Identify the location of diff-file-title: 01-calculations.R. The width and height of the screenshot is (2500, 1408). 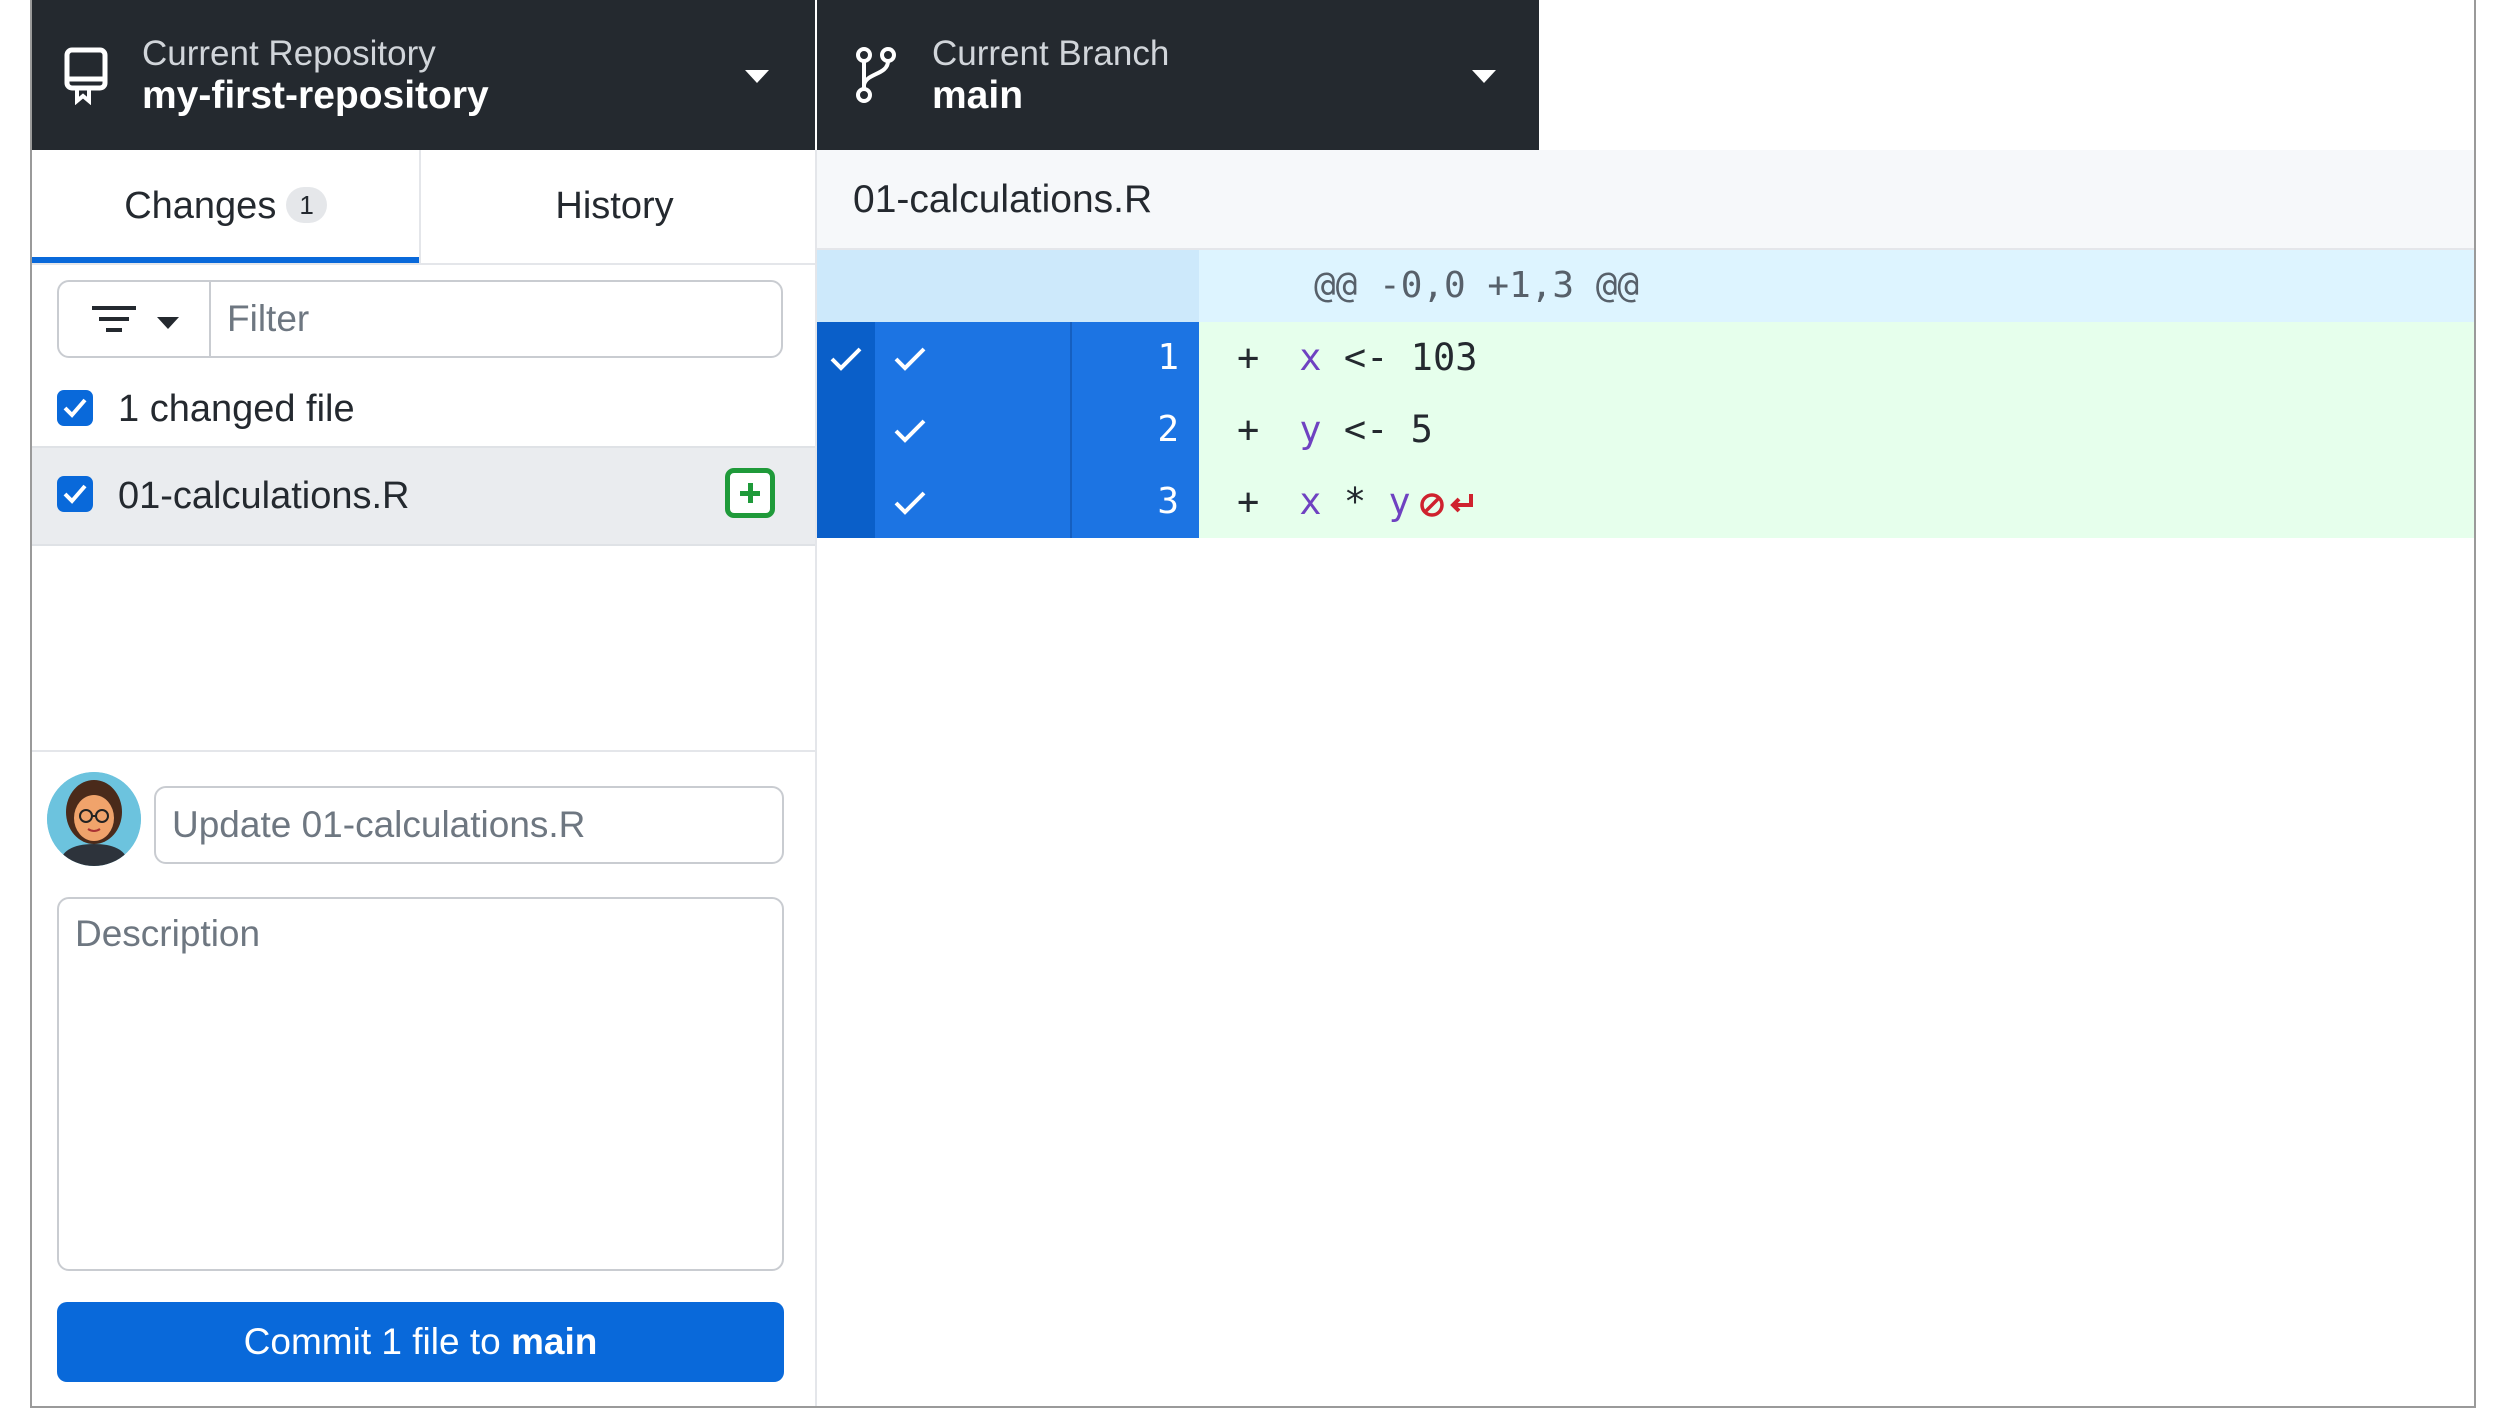
(1003, 199).